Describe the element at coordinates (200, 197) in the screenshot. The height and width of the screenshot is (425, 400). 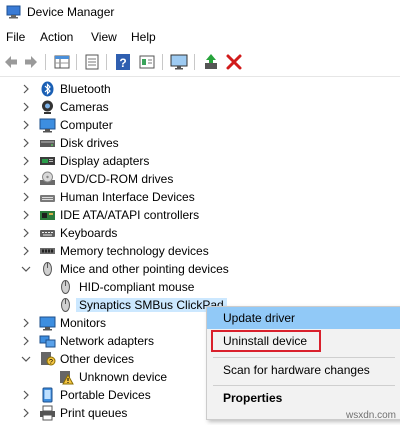
I see `tree-item-human-interface-devices: Human Interface Devices` at that location.